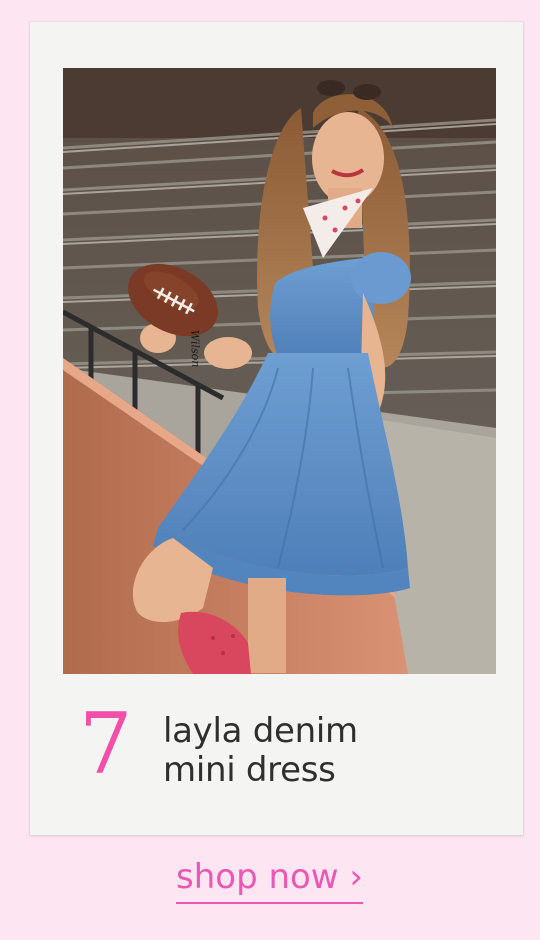 The height and width of the screenshot is (940, 540). What do you see at coordinates (106, 744) in the screenshot?
I see `product-rank-number: 7` at bounding box center [106, 744].